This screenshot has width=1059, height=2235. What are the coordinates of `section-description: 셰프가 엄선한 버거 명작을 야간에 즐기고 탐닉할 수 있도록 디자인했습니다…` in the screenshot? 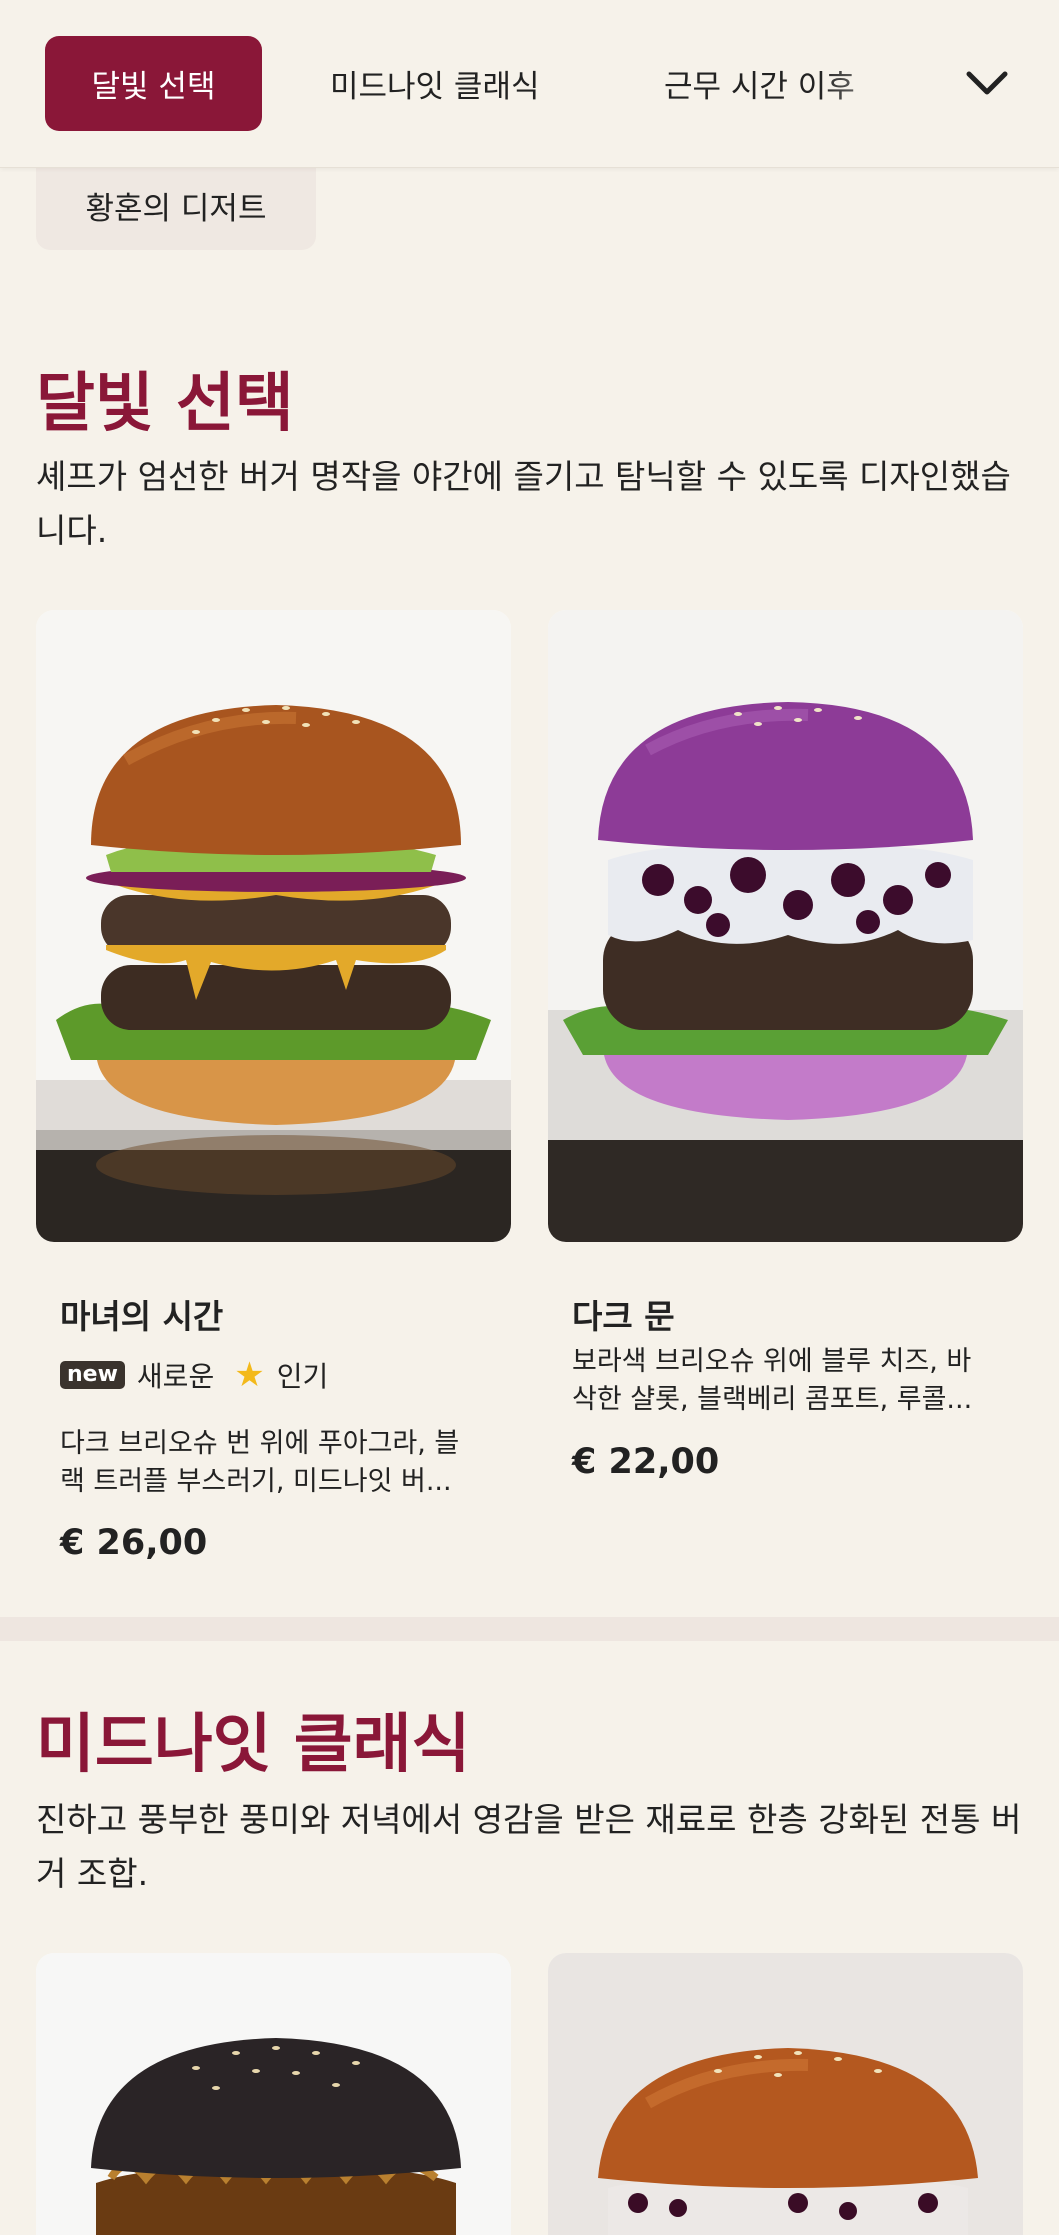 It's located at (523, 503).